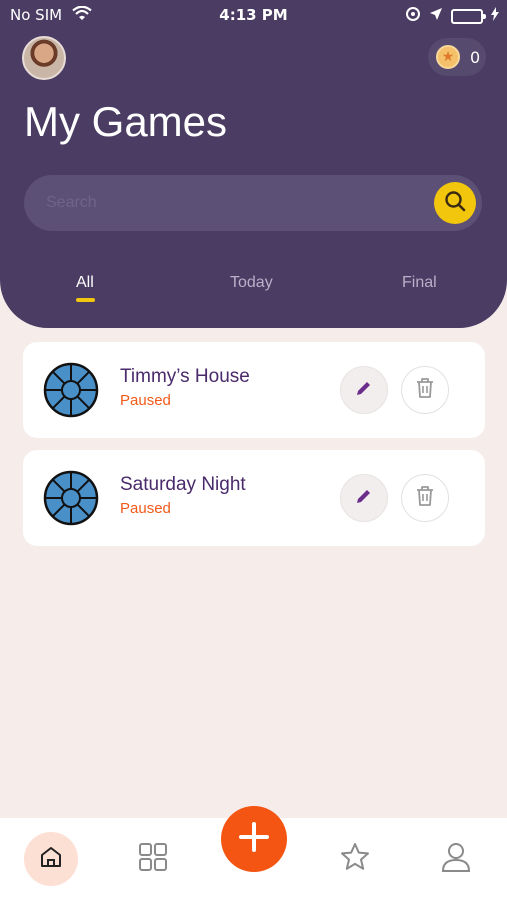  I want to click on filter-tabs: All Today Final, so click(253, 292).